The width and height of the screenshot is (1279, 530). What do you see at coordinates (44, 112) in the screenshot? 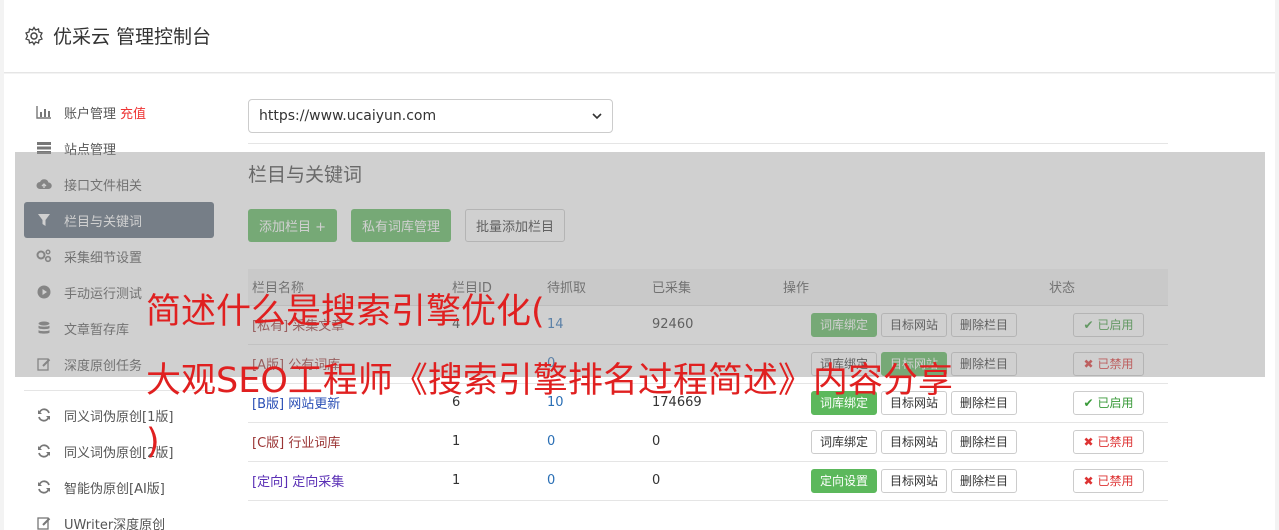
I see `bar-chart-icon` at bounding box center [44, 112].